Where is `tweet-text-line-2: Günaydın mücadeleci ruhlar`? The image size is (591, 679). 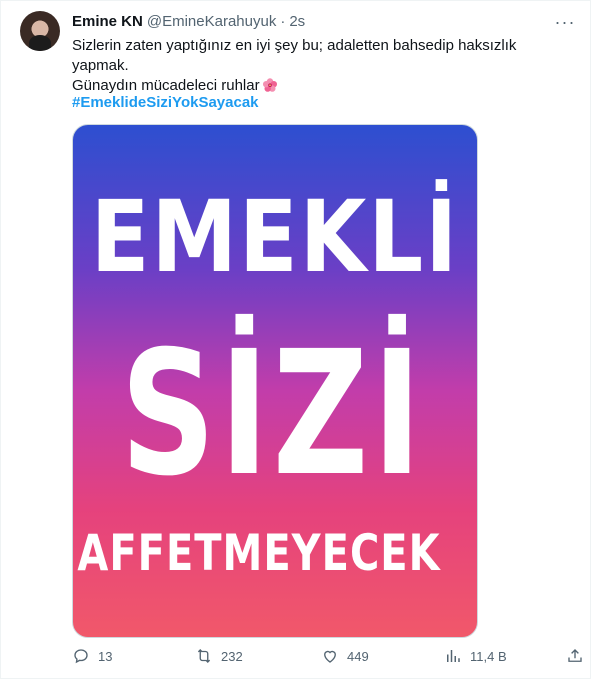
tweet-text-line-2: Günaydın mücadeleci ruhlar is located at coordinates (322, 86).